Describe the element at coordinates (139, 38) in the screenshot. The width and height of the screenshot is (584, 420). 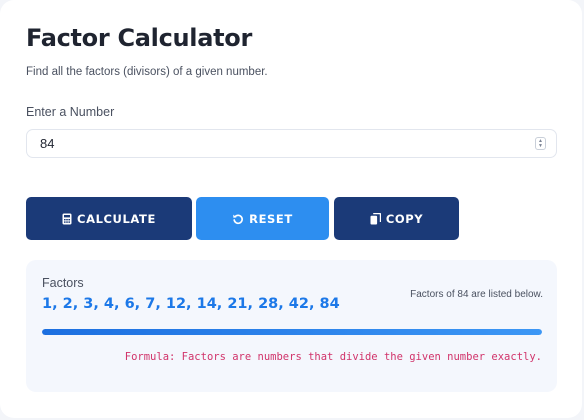
I see `page-title: Factor Calculator` at that location.